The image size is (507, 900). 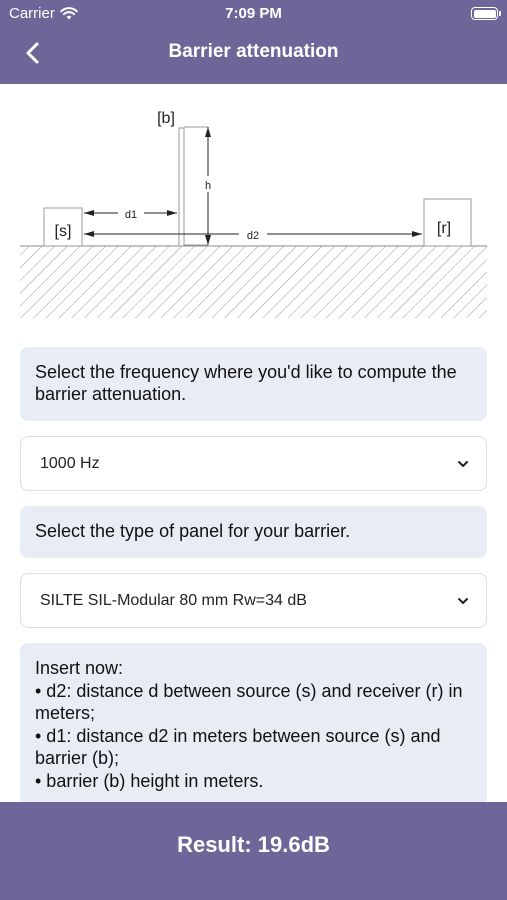 I want to click on status-time: 7:09 PM, so click(x=253, y=13).